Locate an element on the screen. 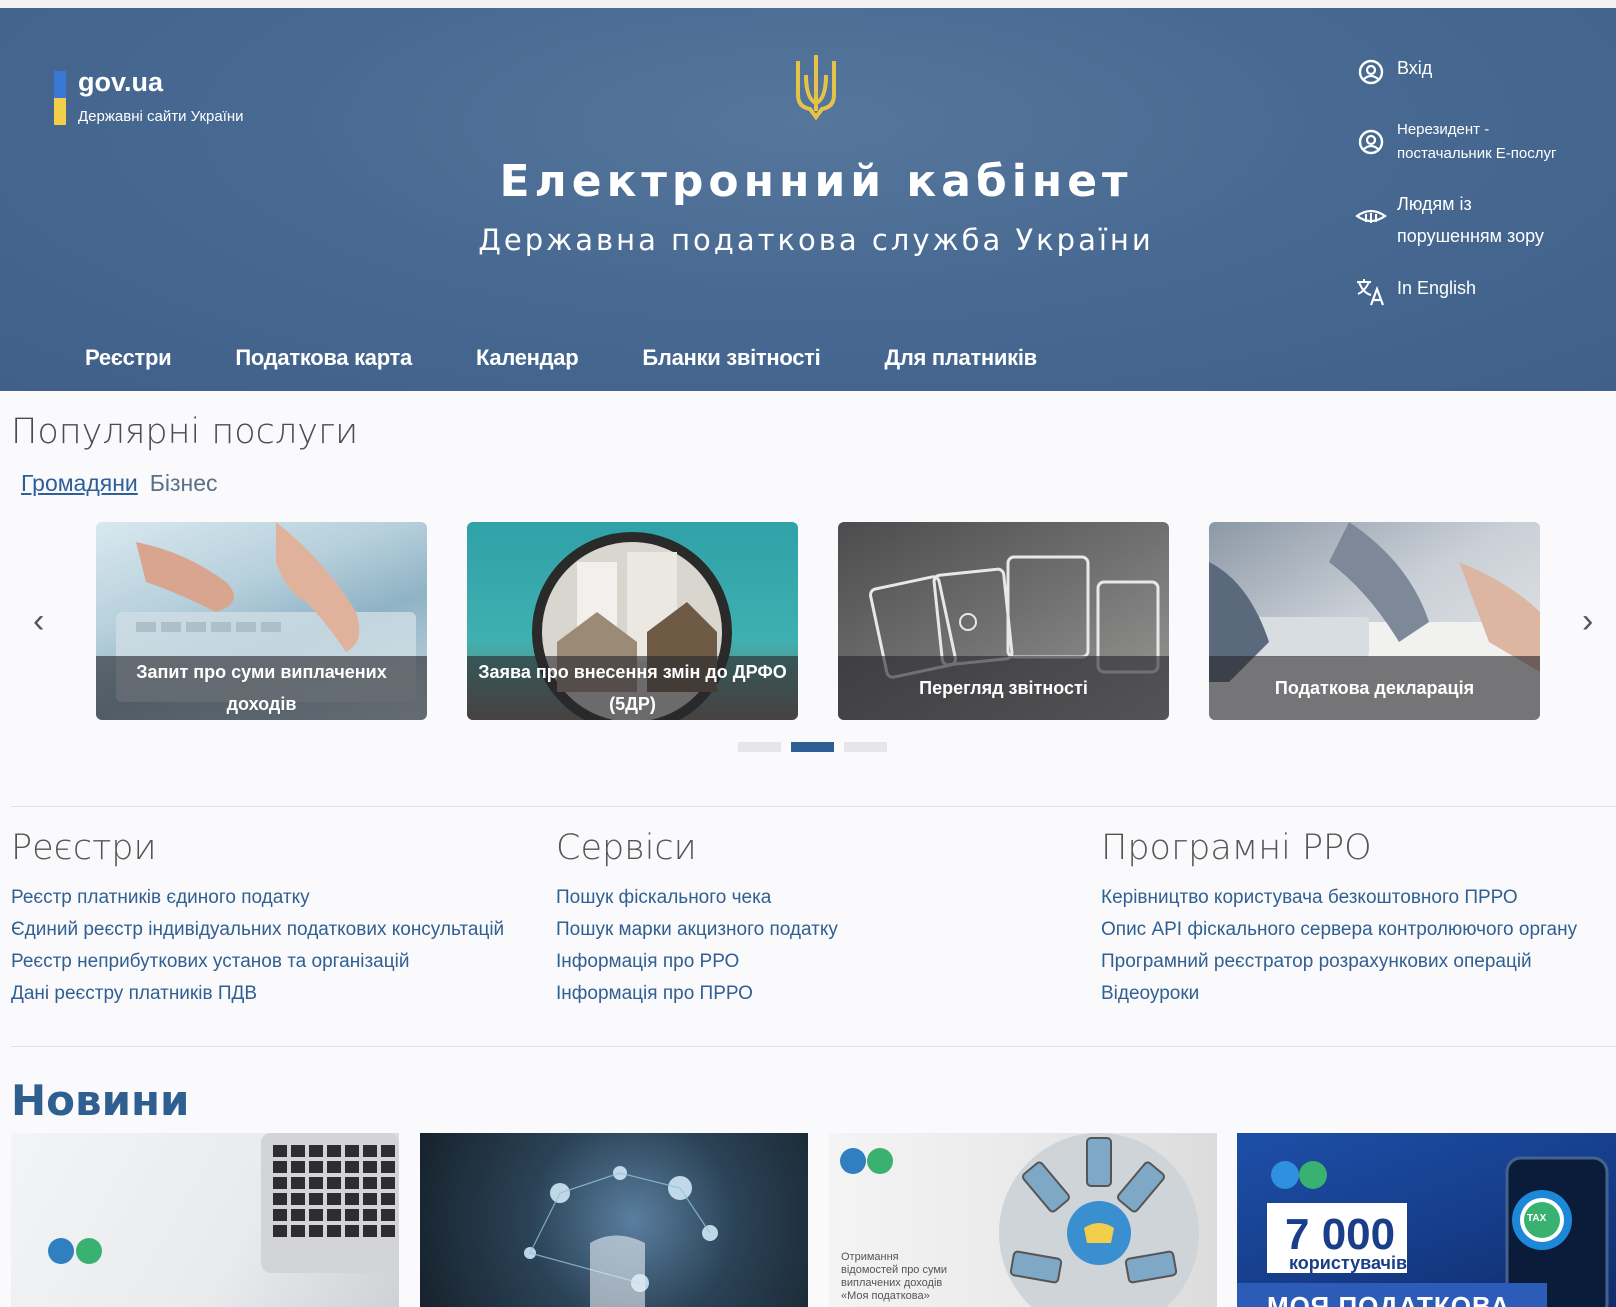 Image resolution: width=1616 pixels, height=1307 pixels. trident-icon is located at coordinates (816, 88).